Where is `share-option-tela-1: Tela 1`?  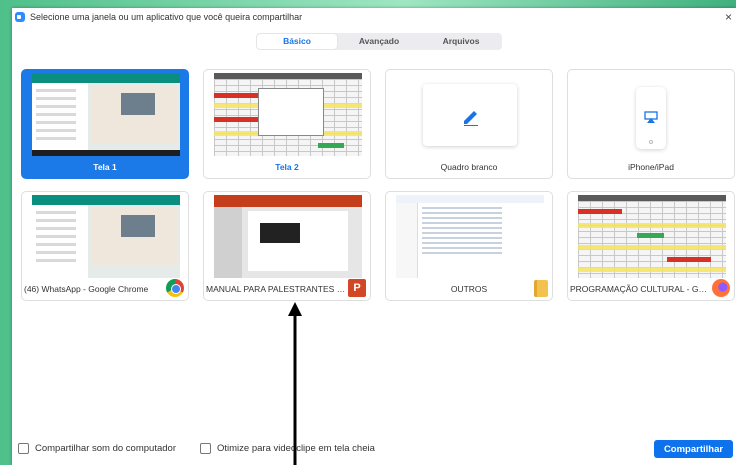 share-option-tela-1: Tela 1 is located at coordinates (105, 124).